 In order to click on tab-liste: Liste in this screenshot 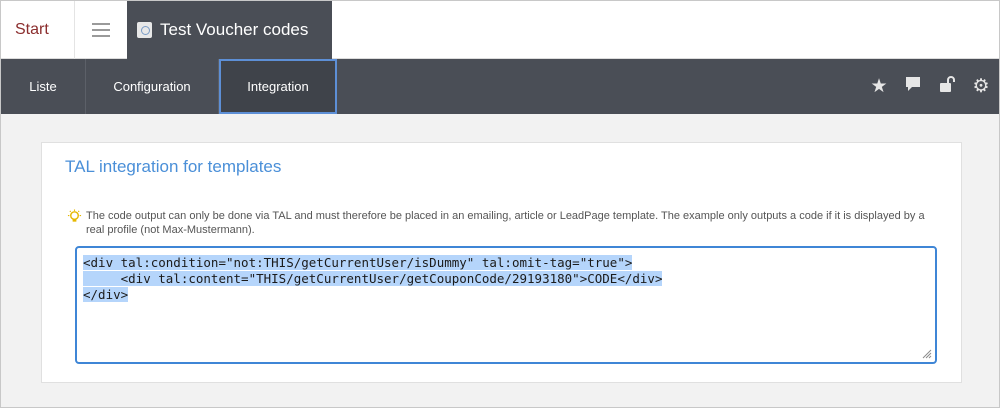, I will do `click(43, 86)`.